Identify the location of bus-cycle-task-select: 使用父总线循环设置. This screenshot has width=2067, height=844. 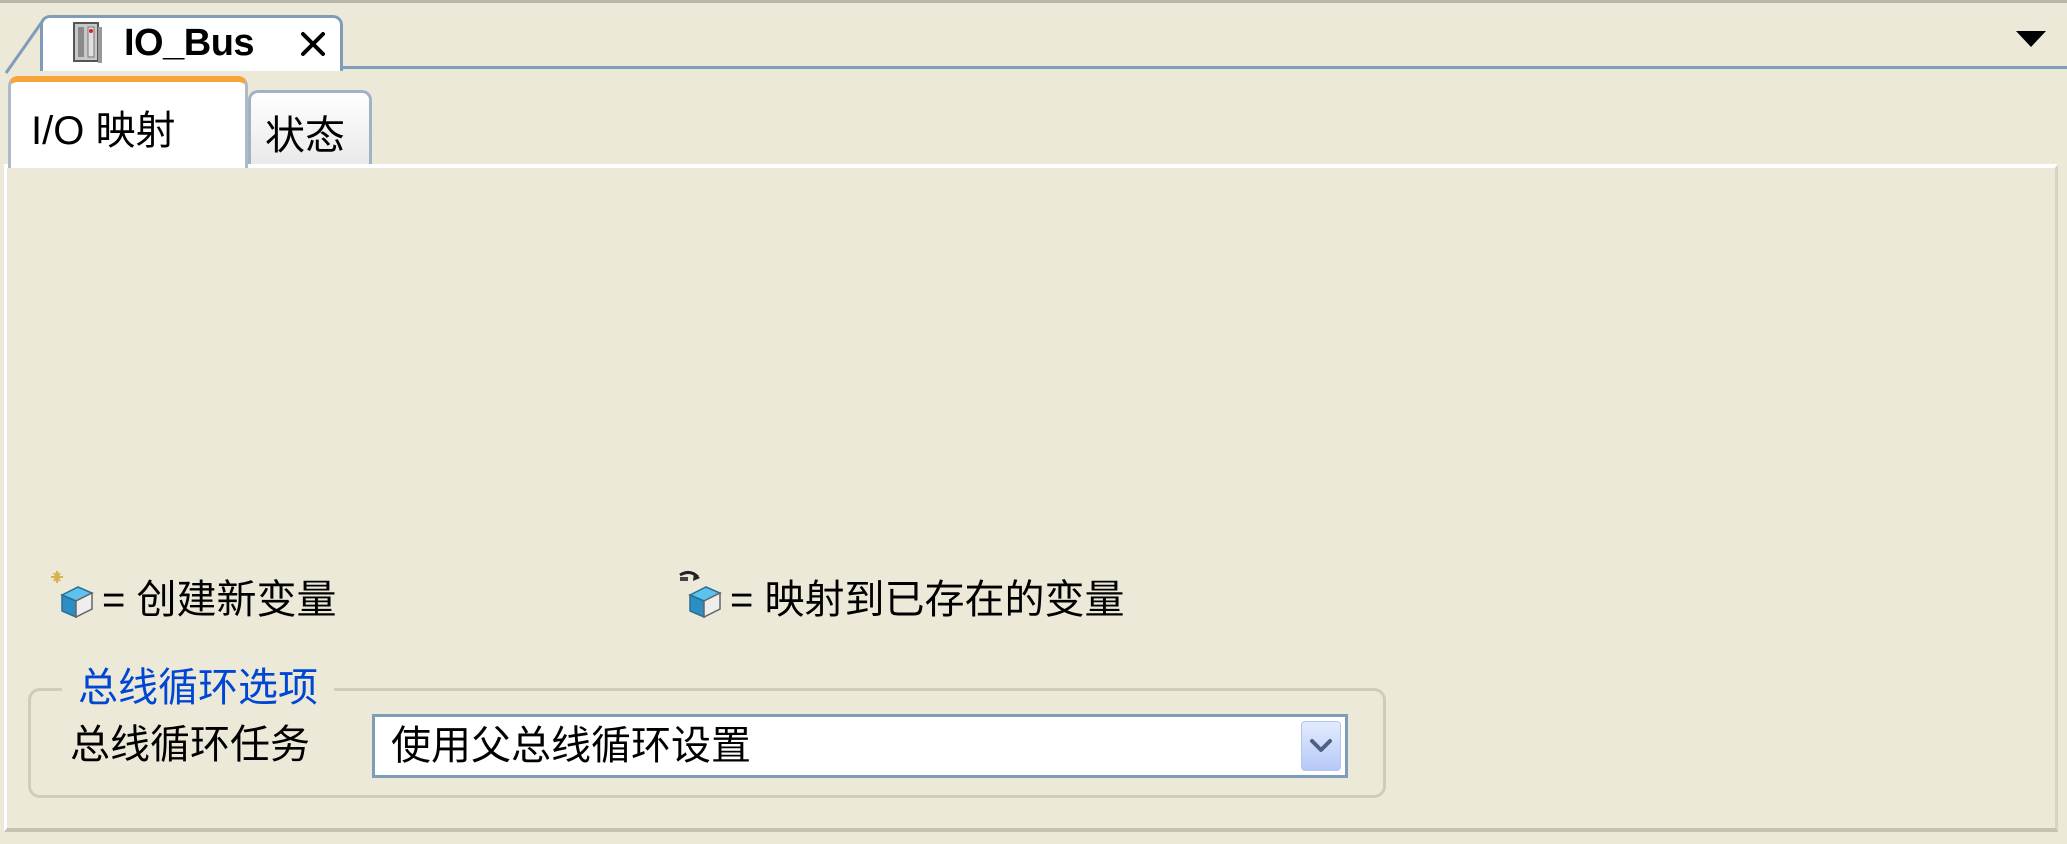
(860, 746).